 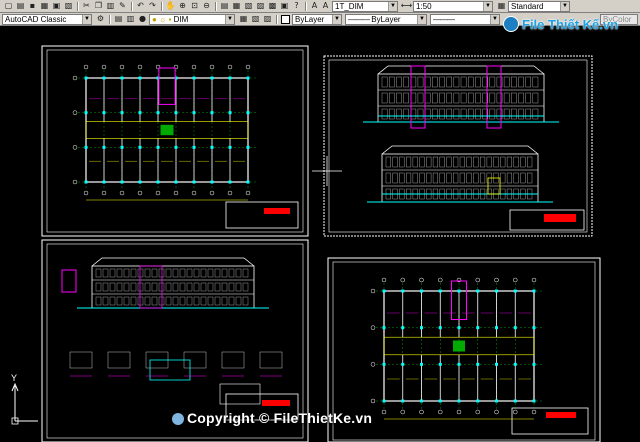 I want to click on markup-icon: ▩, so click(x=272, y=6).